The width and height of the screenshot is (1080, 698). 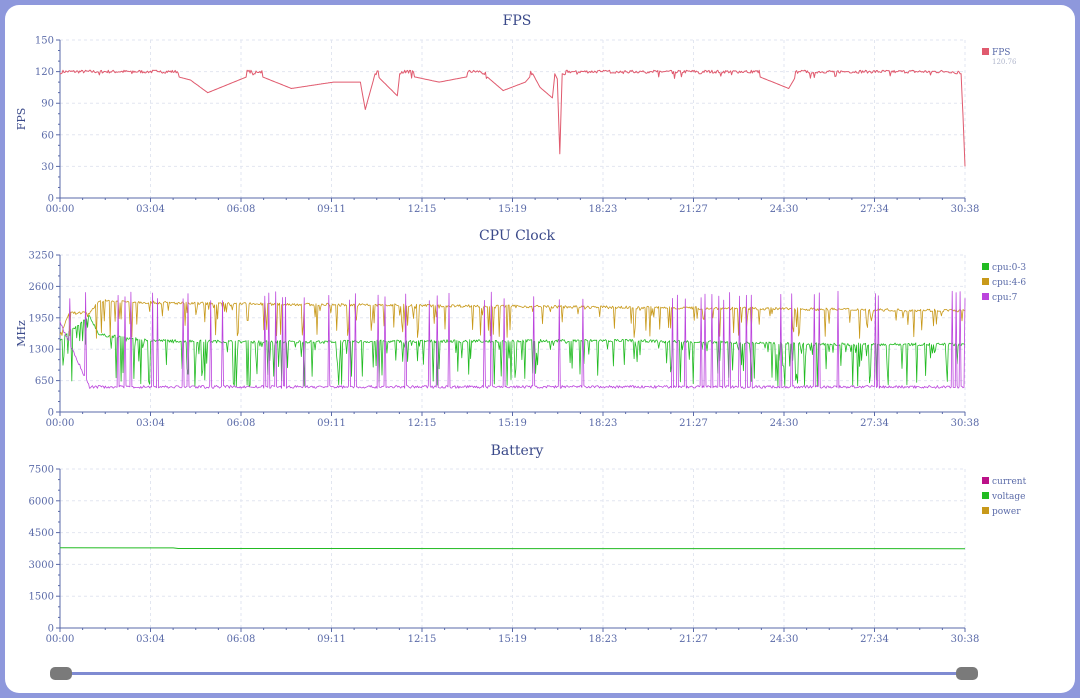 What do you see at coordinates (1009, 283) in the screenshot?
I see `legend-label: cpu:4-6` at bounding box center [1009, 283].